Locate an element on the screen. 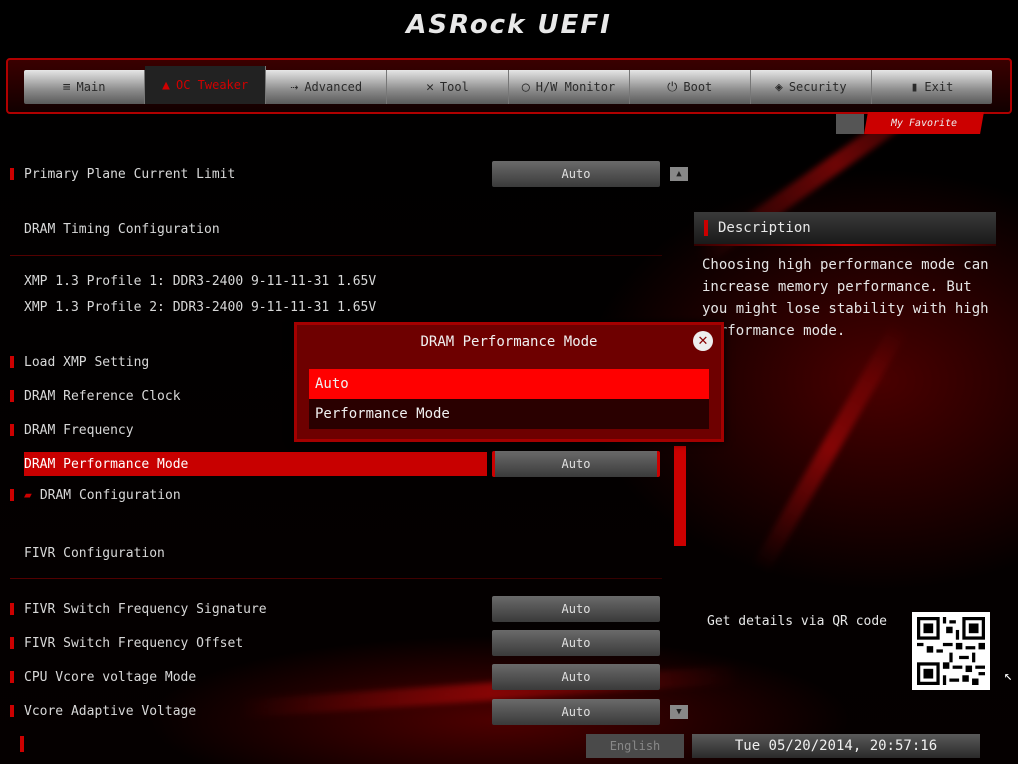 This screenshot has height=764, width=1018. tab-advanced: ⇢ Advanced is located at coordinates (327, 87).